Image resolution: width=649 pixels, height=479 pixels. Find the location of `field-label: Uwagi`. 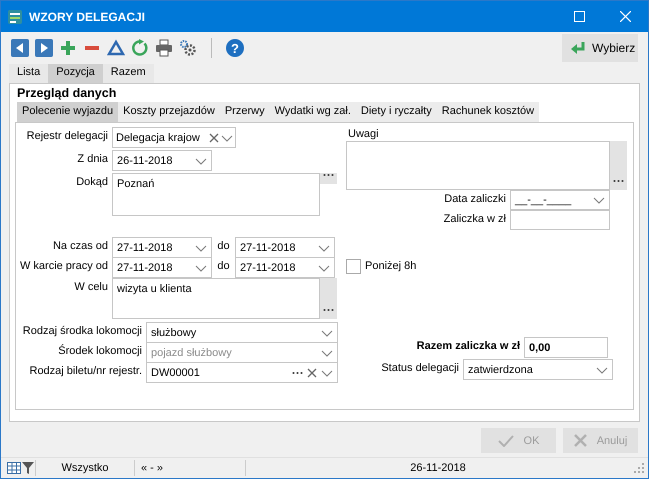

field-label: Uwagi is located at coordinates (364, 134).